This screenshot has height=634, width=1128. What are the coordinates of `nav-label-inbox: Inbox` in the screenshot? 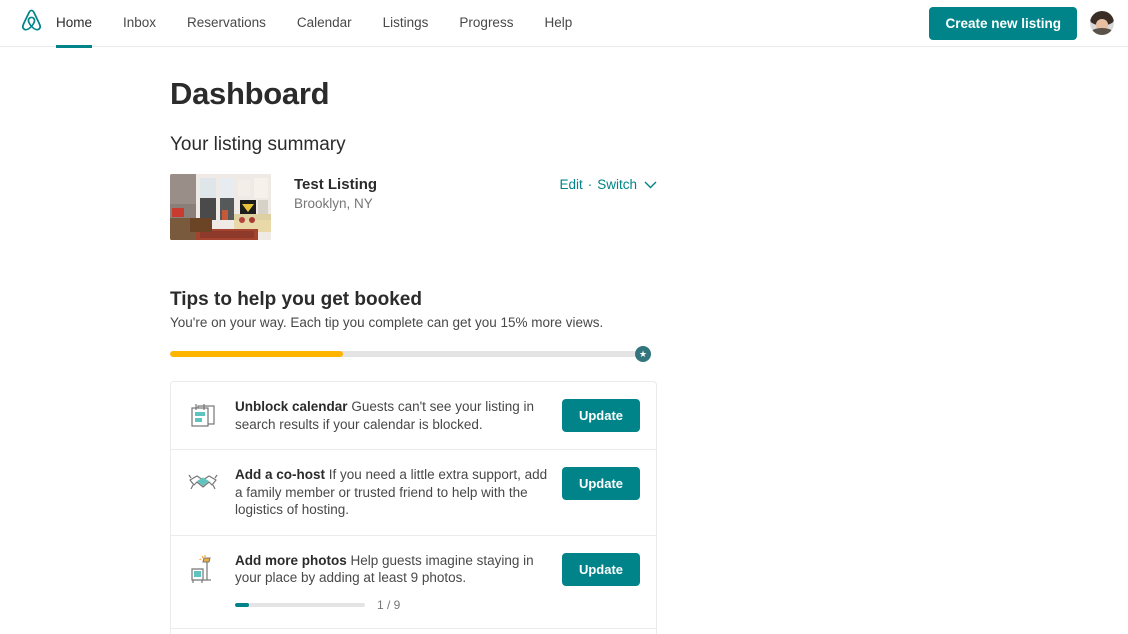 It's located at (140, 22).